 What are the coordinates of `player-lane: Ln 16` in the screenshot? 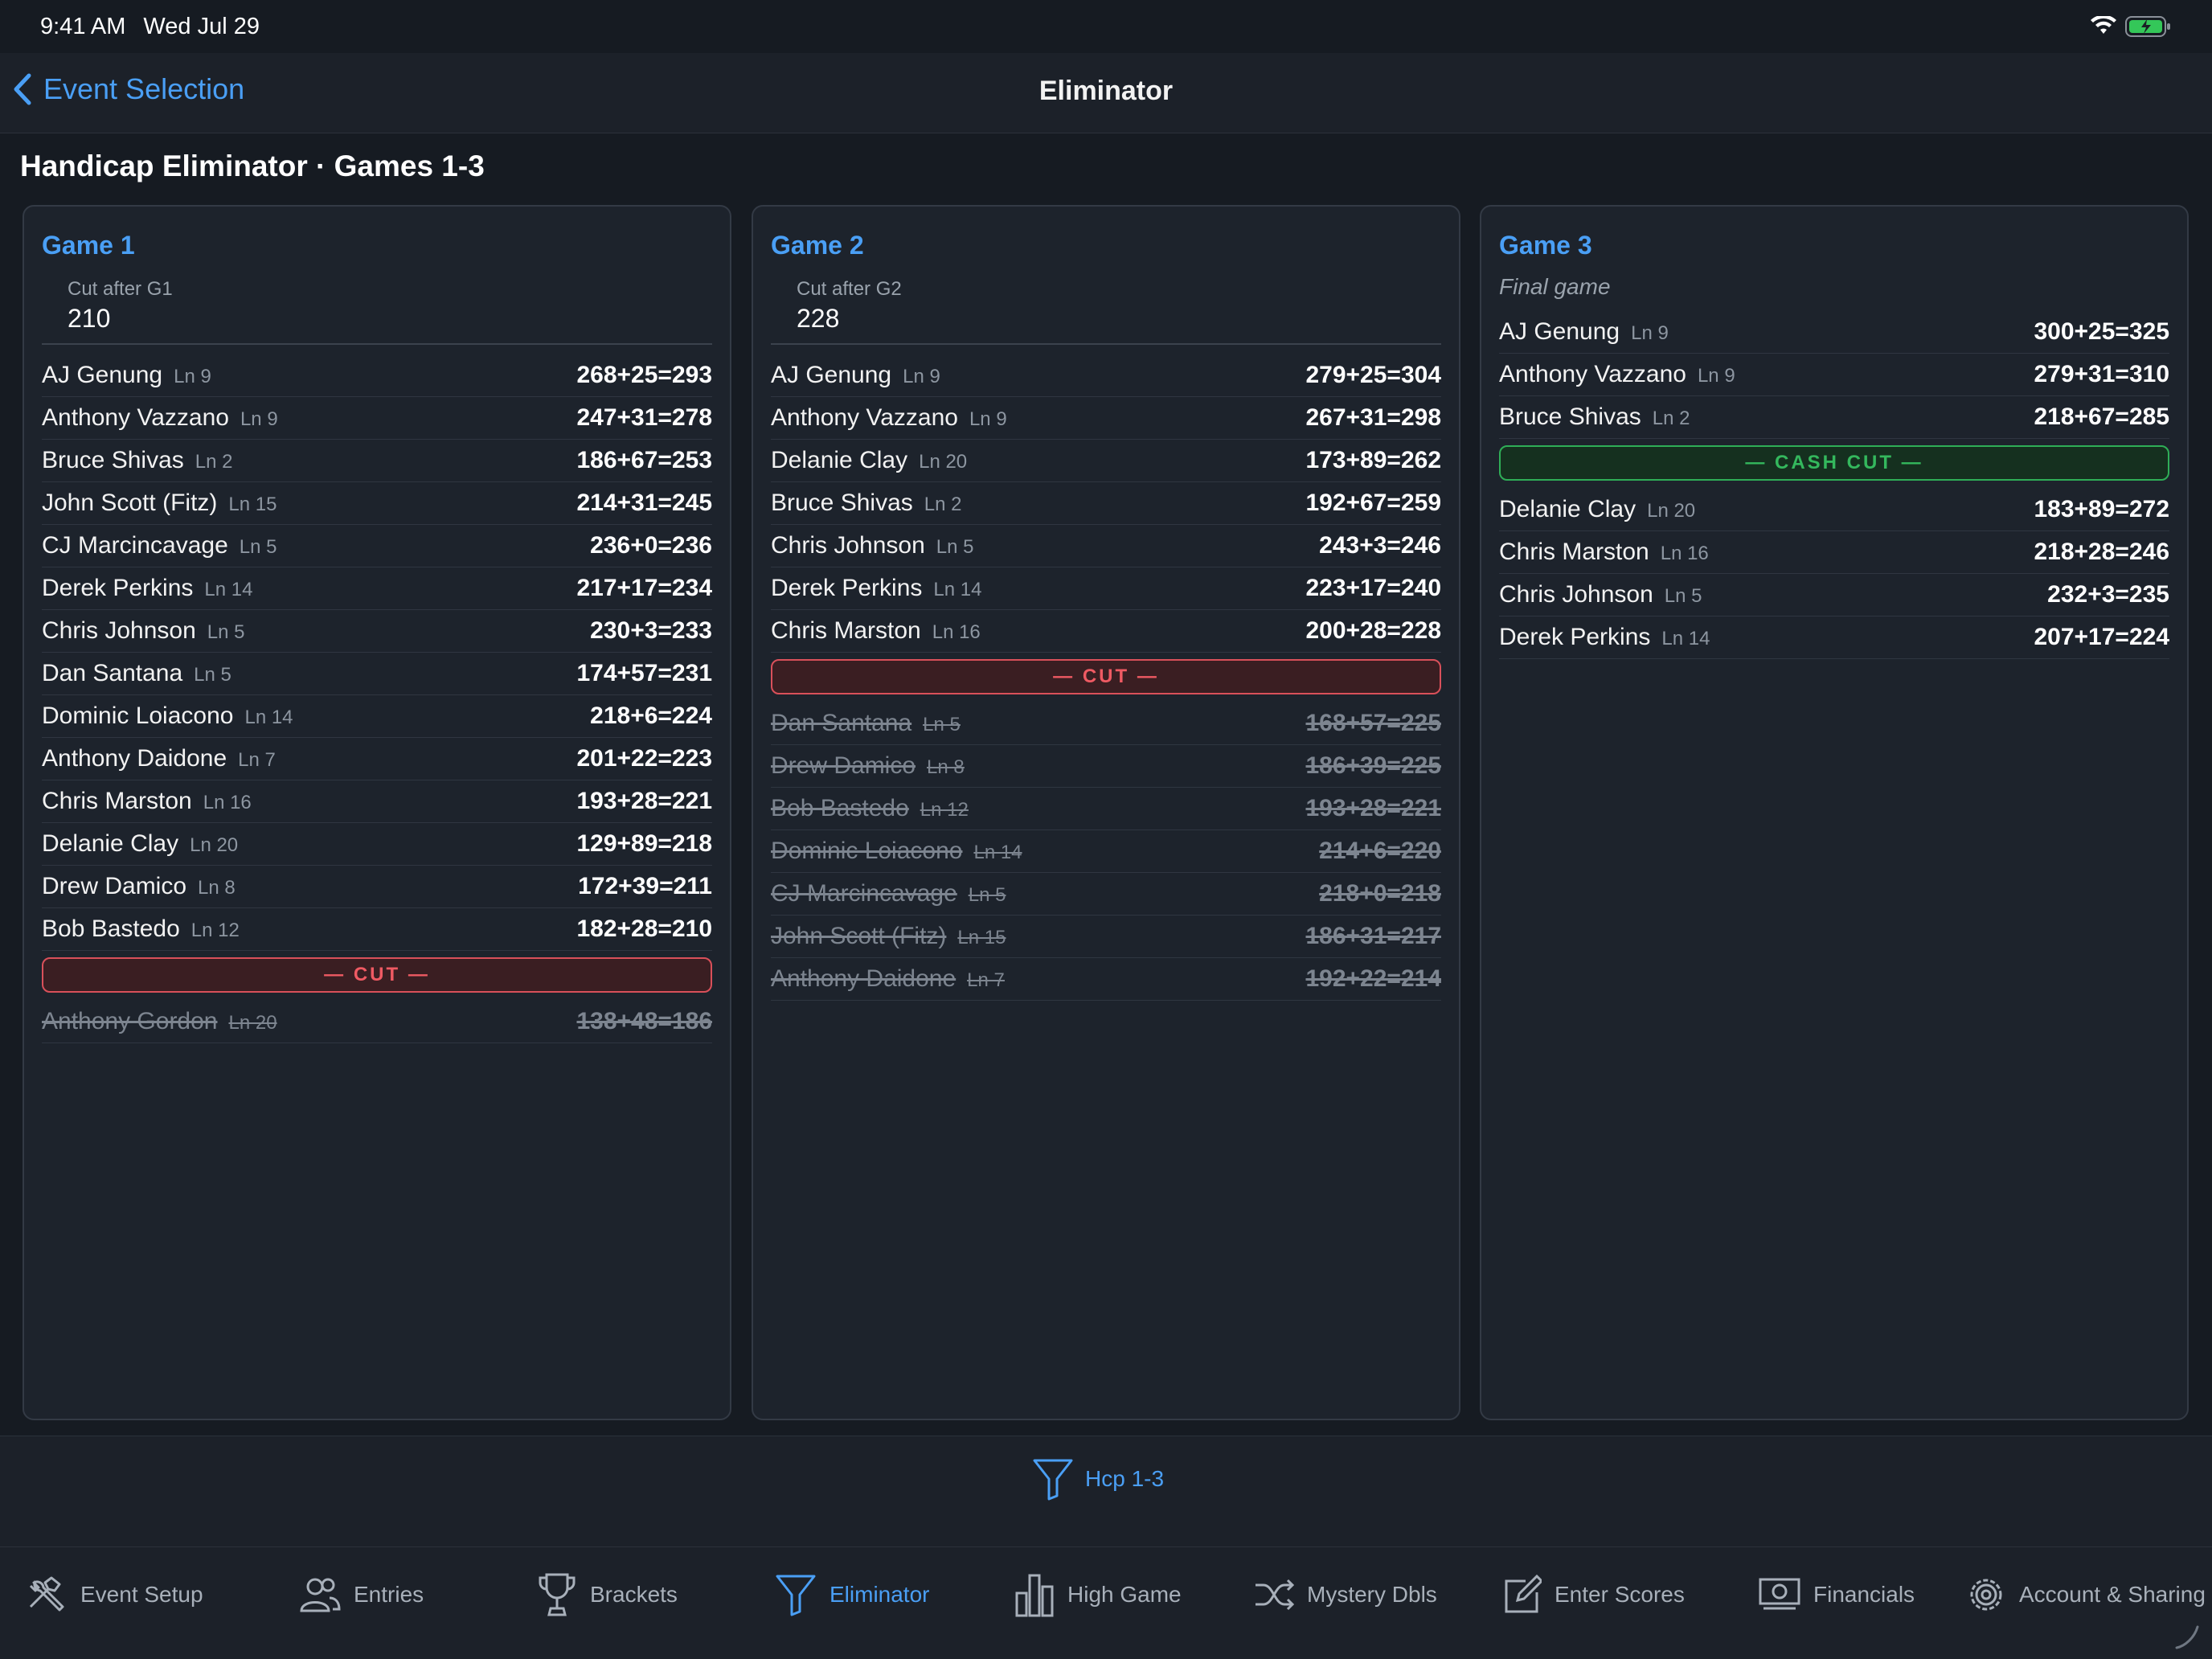 It's located at (227, 802).